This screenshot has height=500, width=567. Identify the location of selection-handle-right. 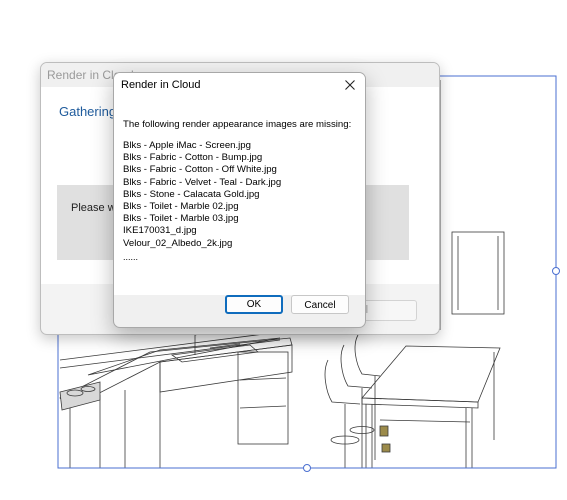
(556, 271).